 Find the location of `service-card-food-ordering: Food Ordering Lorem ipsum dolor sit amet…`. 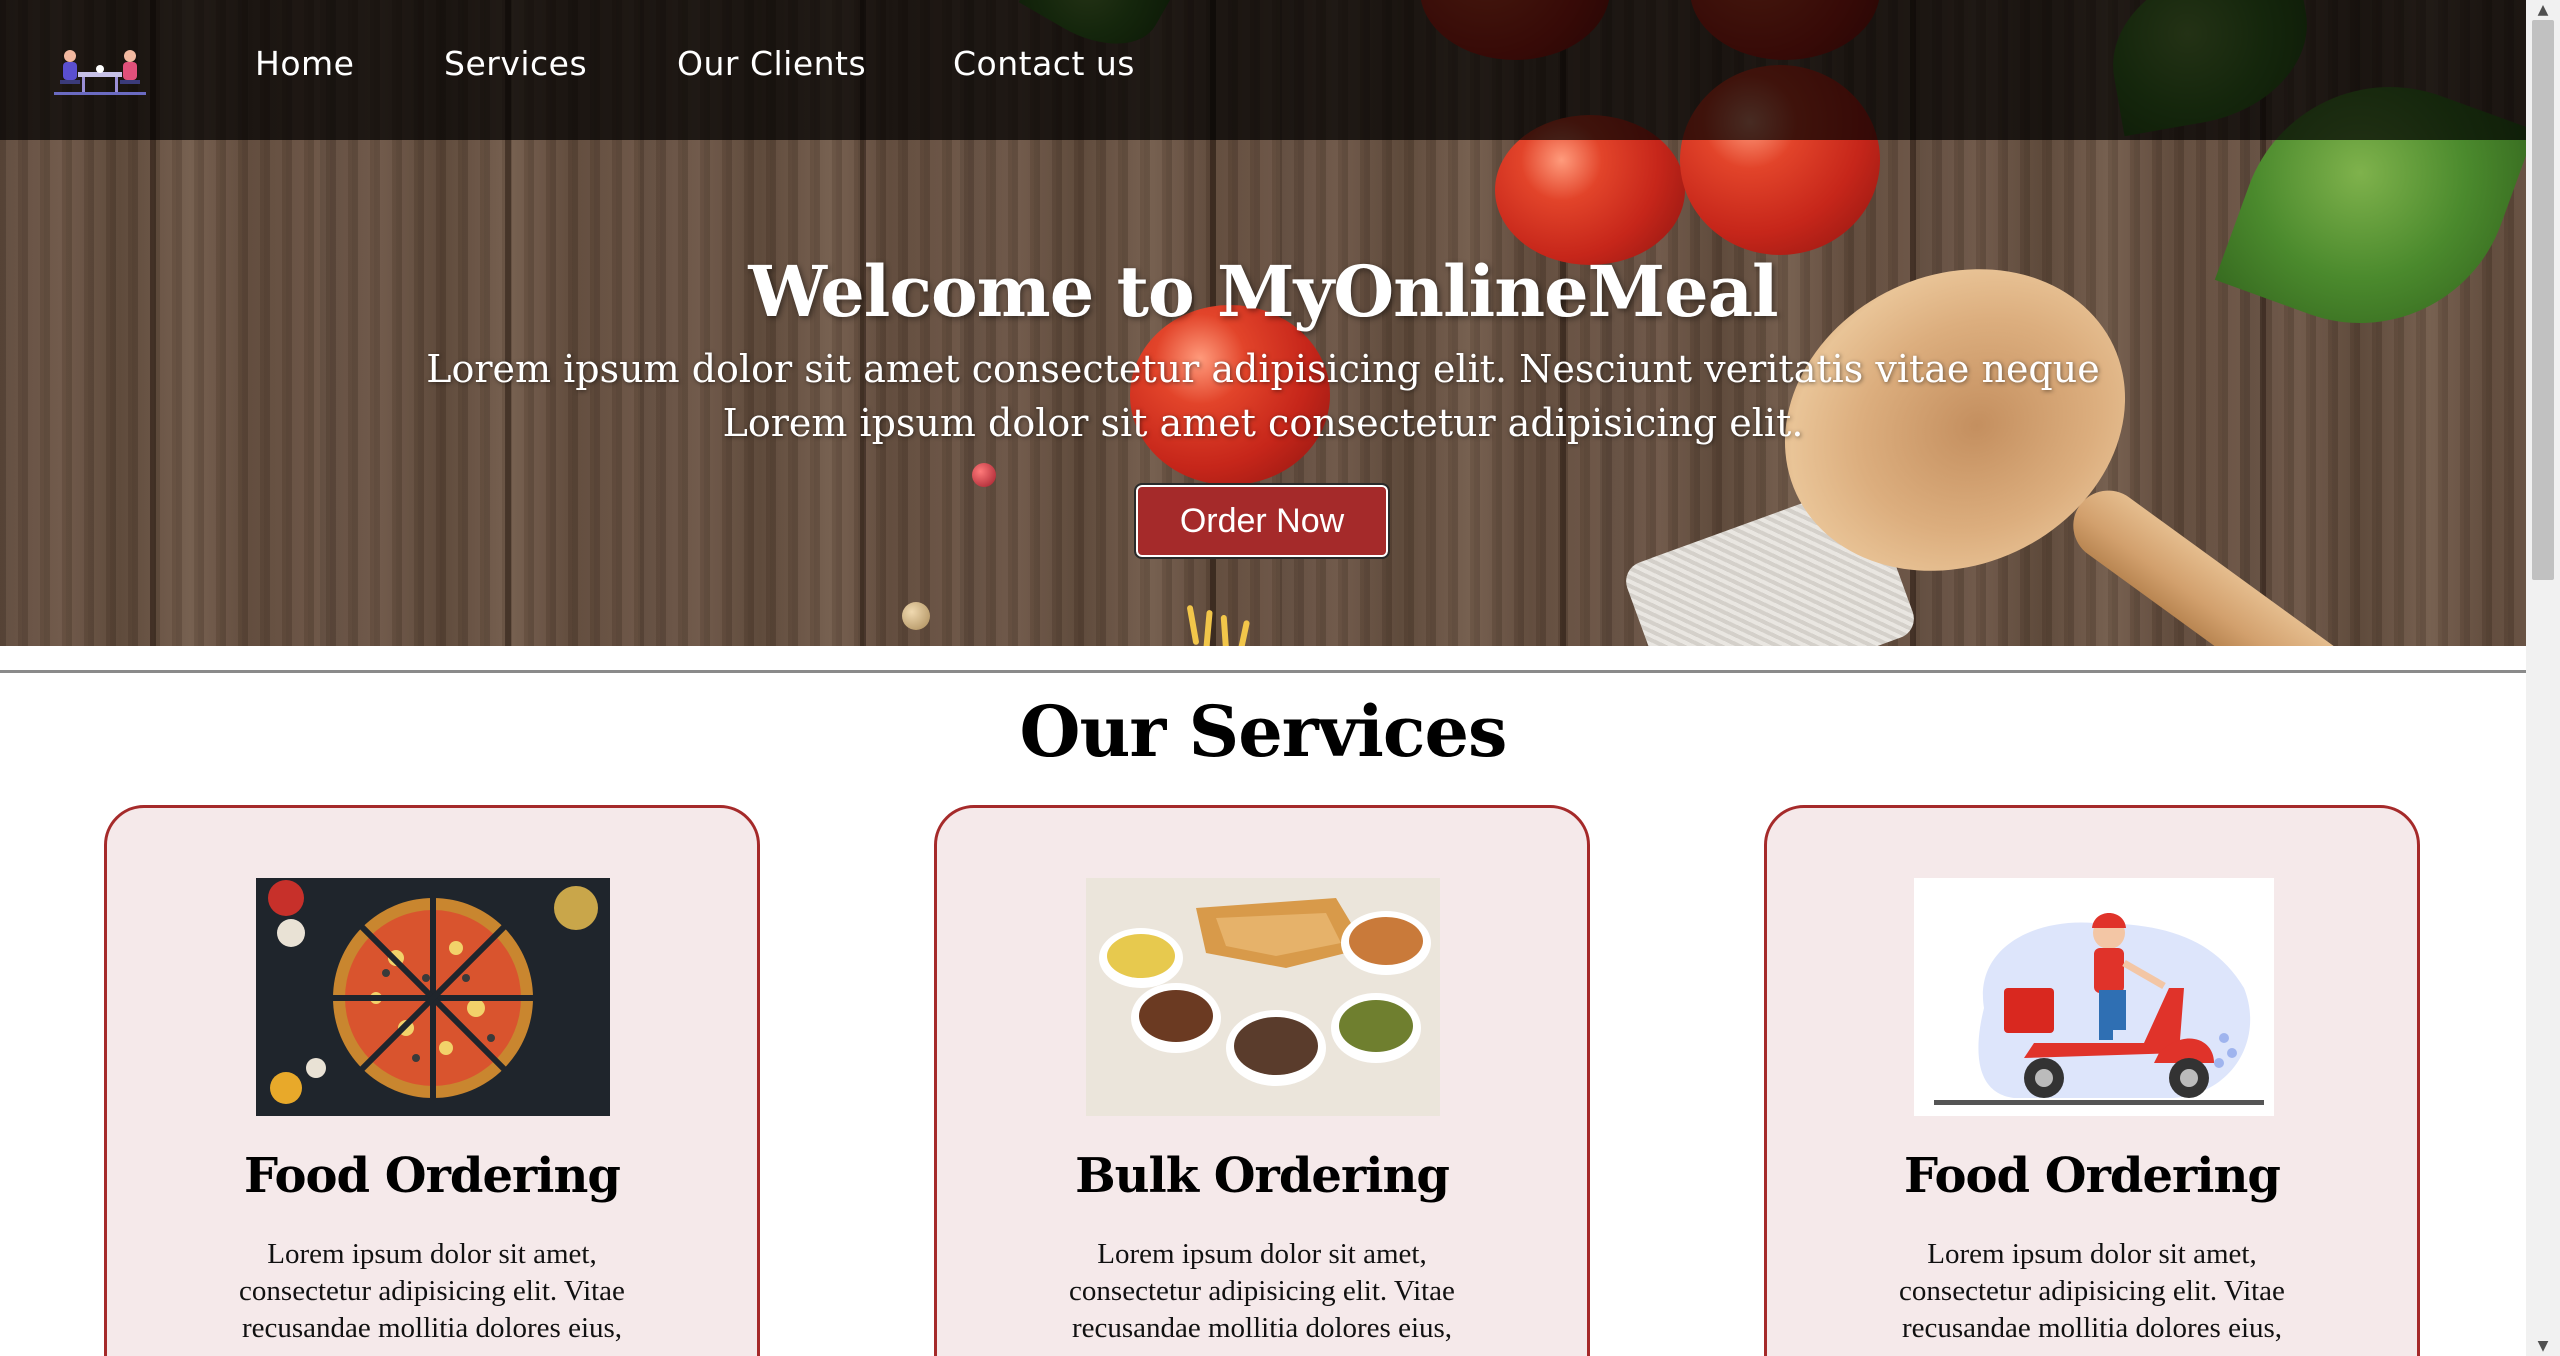

service-card-food-ordering: Food Ordering Lorem ipsum dolor sit amet… is located at coordinates (432, 1080).